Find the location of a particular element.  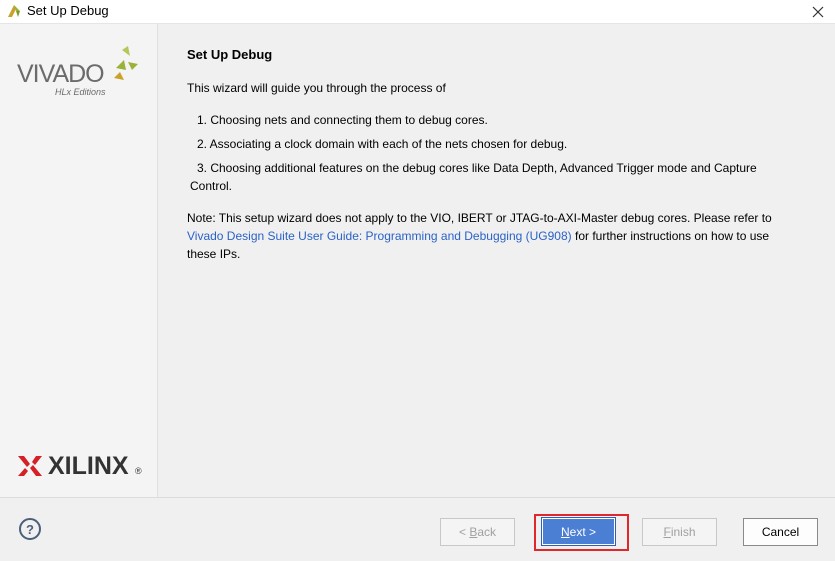

cancel-button-label: Cancel is located at coordinates (780, 532).